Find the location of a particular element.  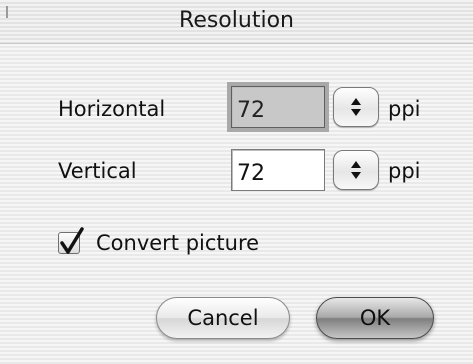

horizontal-stepper is located at coordinates (356, 107).